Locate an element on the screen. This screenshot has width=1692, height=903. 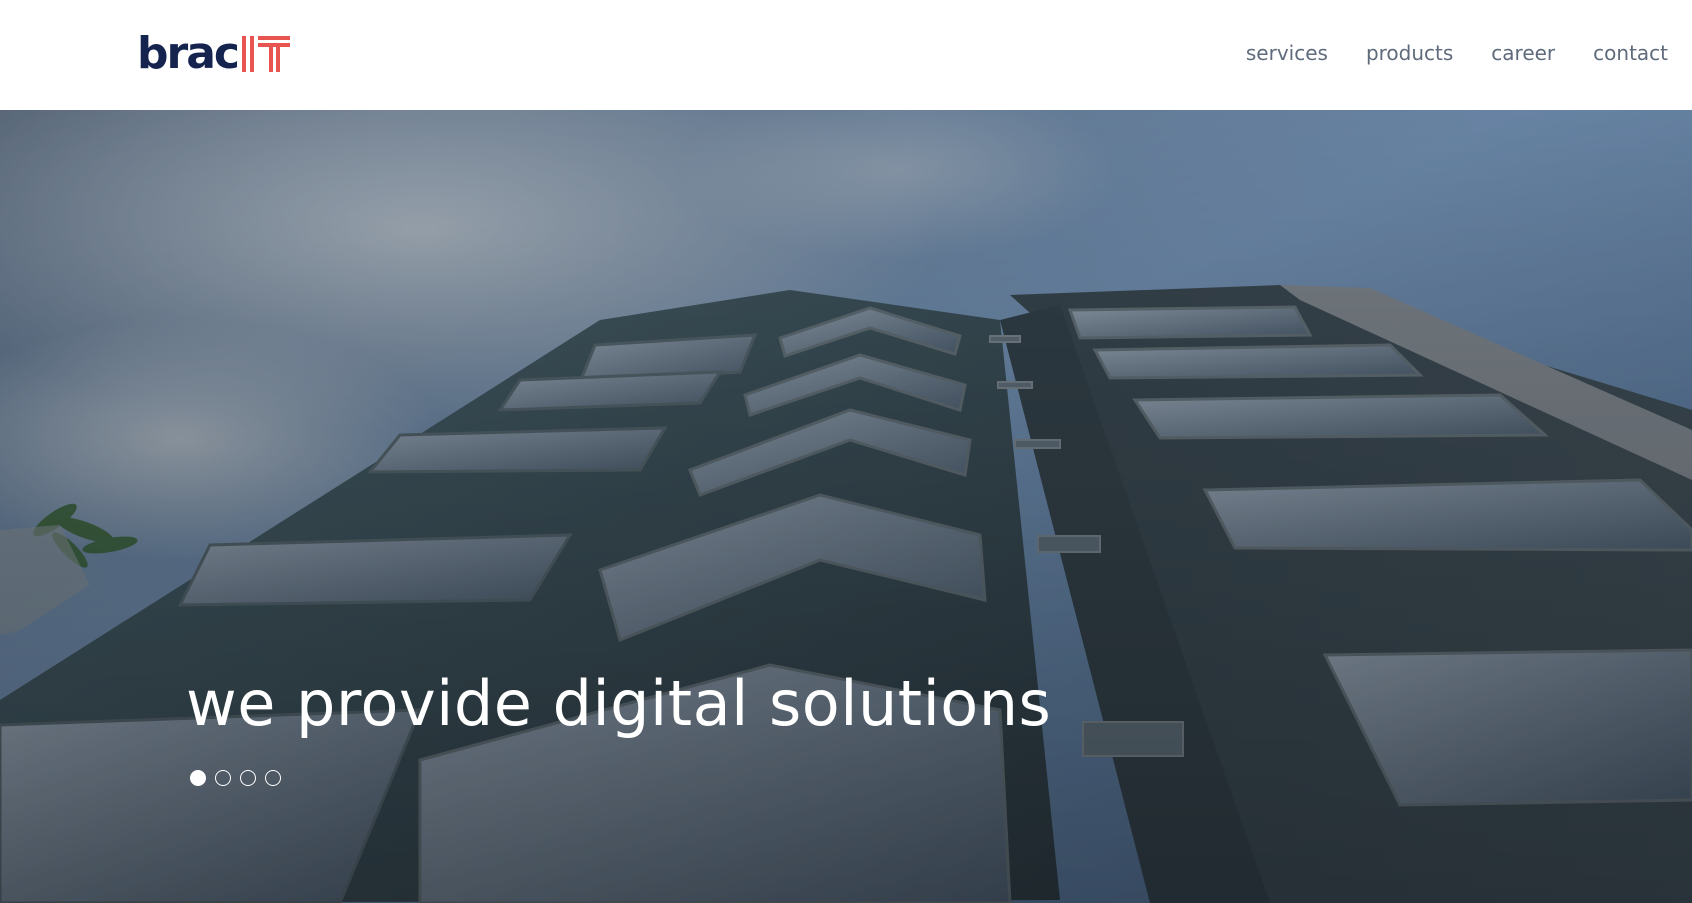
site-header: brac services products career contact is located at coordinates (846, 55).